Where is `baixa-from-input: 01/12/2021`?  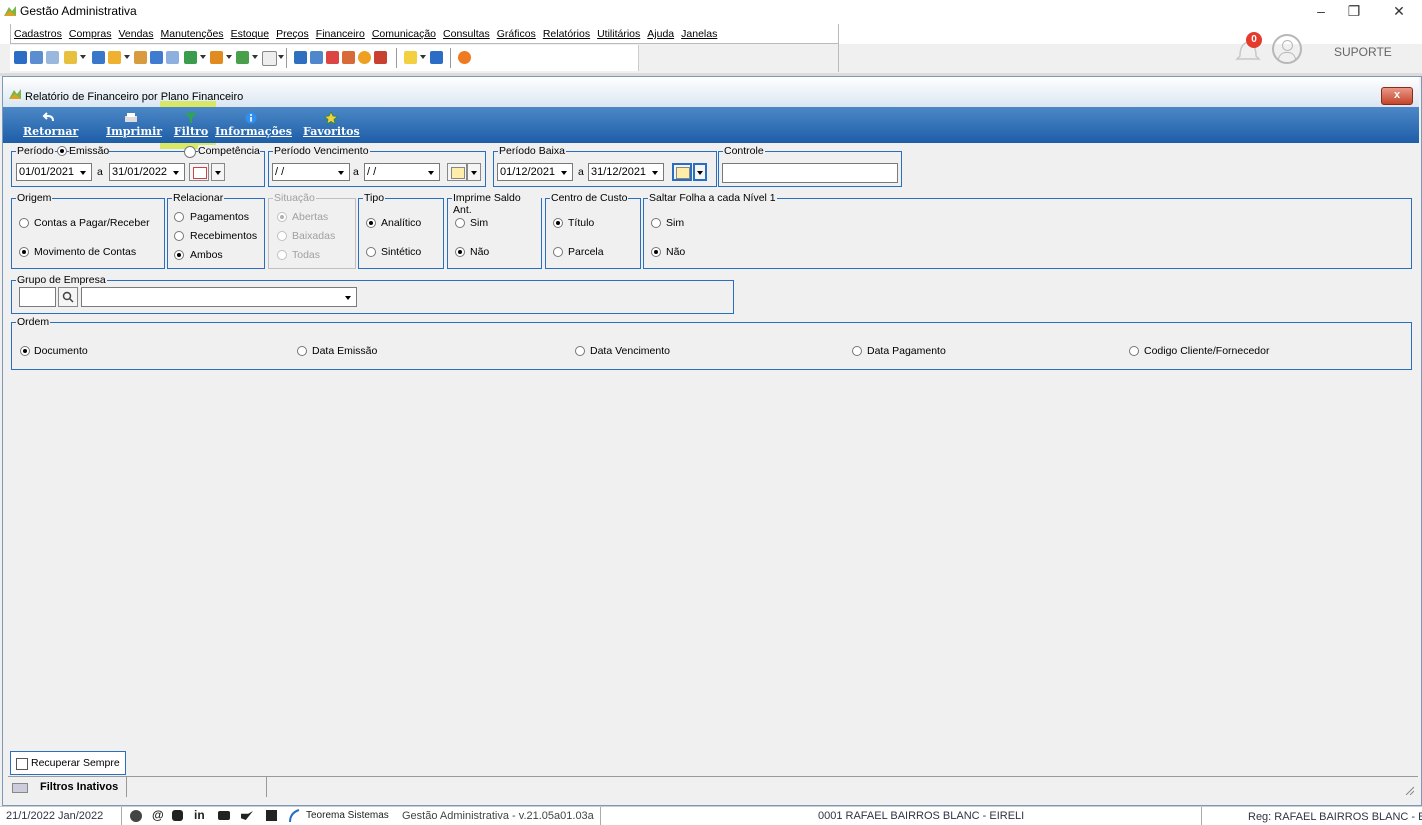 baixa-from-input: 01/12/2021 is located at coordinates (535, 172).